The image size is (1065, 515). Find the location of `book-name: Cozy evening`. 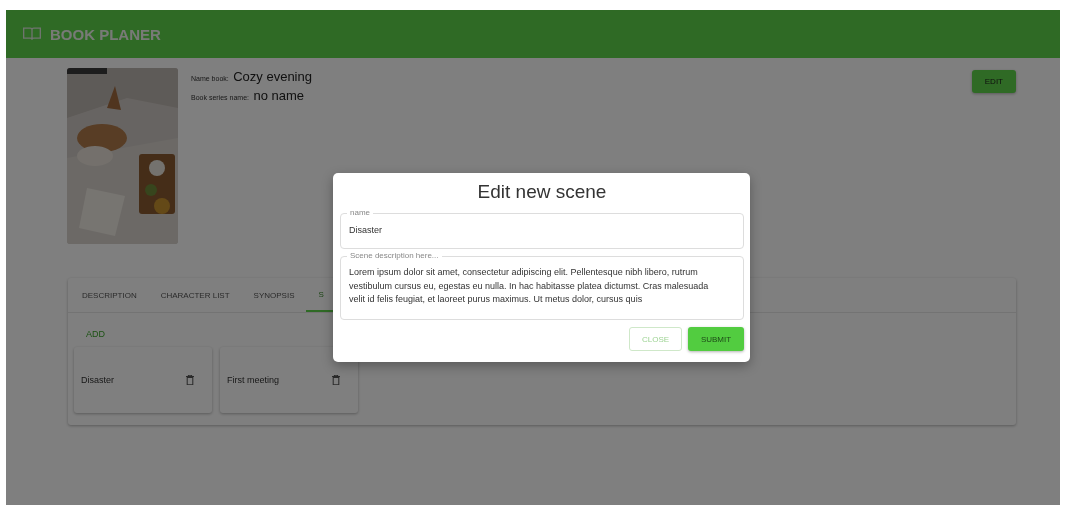

book-name: Cozy evening is located at coordinates (272, 76).